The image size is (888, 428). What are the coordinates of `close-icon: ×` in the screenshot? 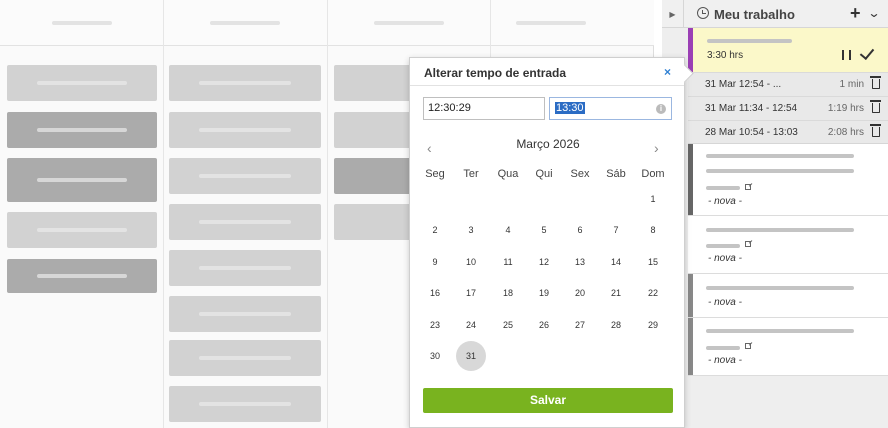 It's located at (667, 72).